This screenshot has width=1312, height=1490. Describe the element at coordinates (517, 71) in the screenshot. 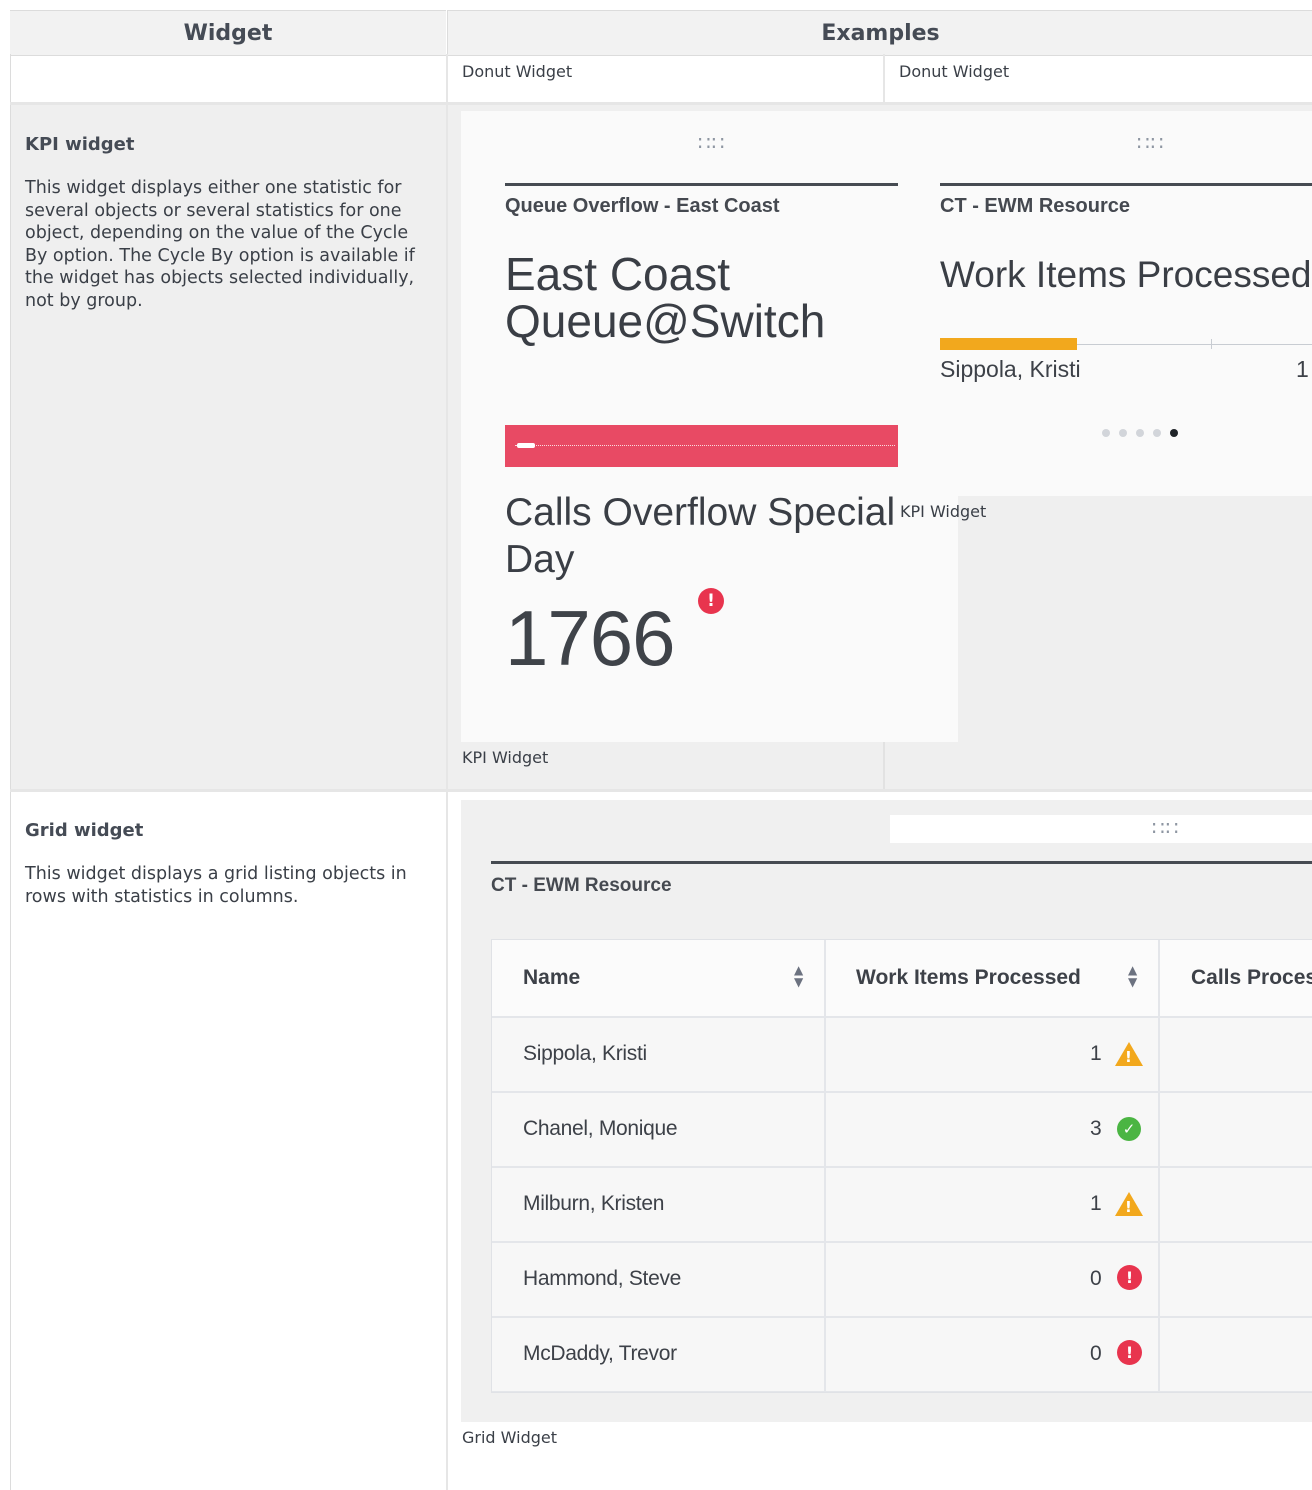

I see `donut-caption-1: Donut Widget` at that location.